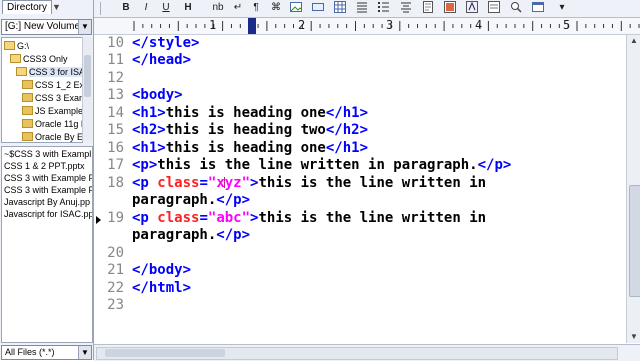 The width and height of the screenshot is (640, 361). What do you see at coordinates (115, 253) in the screenshot?
I see `line-number: 20` at bounding box center [115, 253].